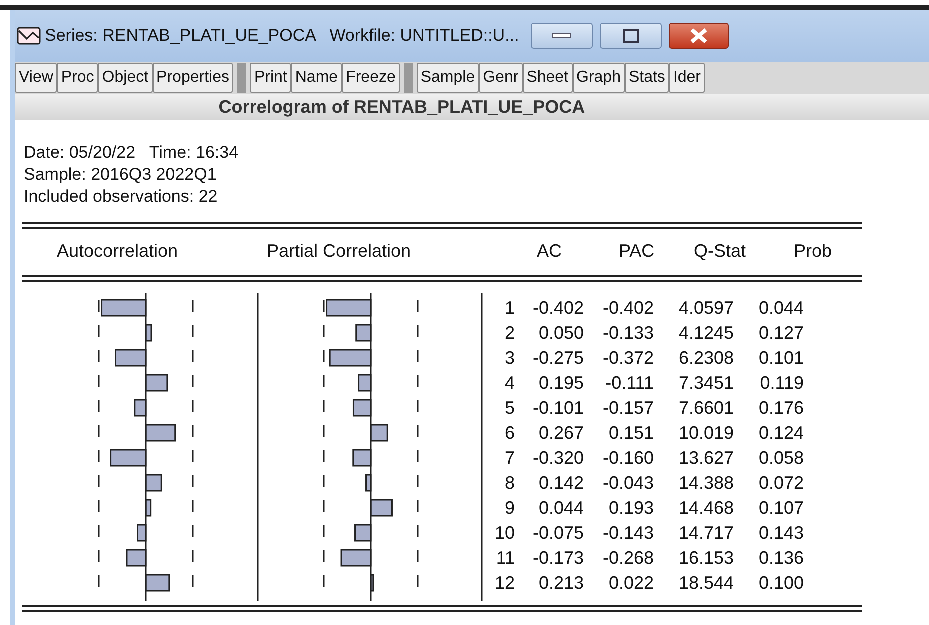 Image resolution: width=929 pixels, height=625 pixels. What do you see at coordinates (781, 383) in the screenshot?
I see `prob-cell-text: 0.119` at bounding box center [781, 383].